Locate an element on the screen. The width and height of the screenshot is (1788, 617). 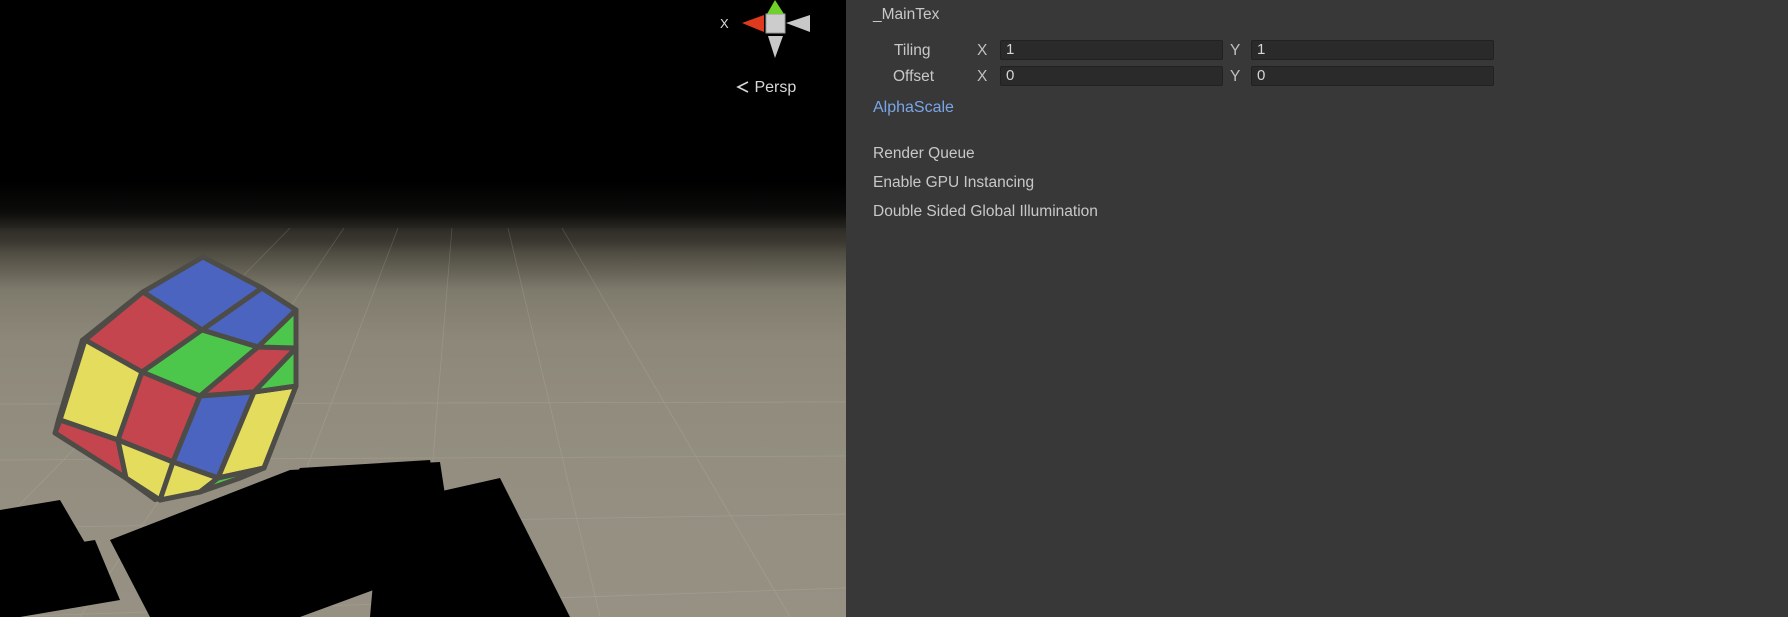
offset-x-axis-label: X is located at coordinates (982, 76).